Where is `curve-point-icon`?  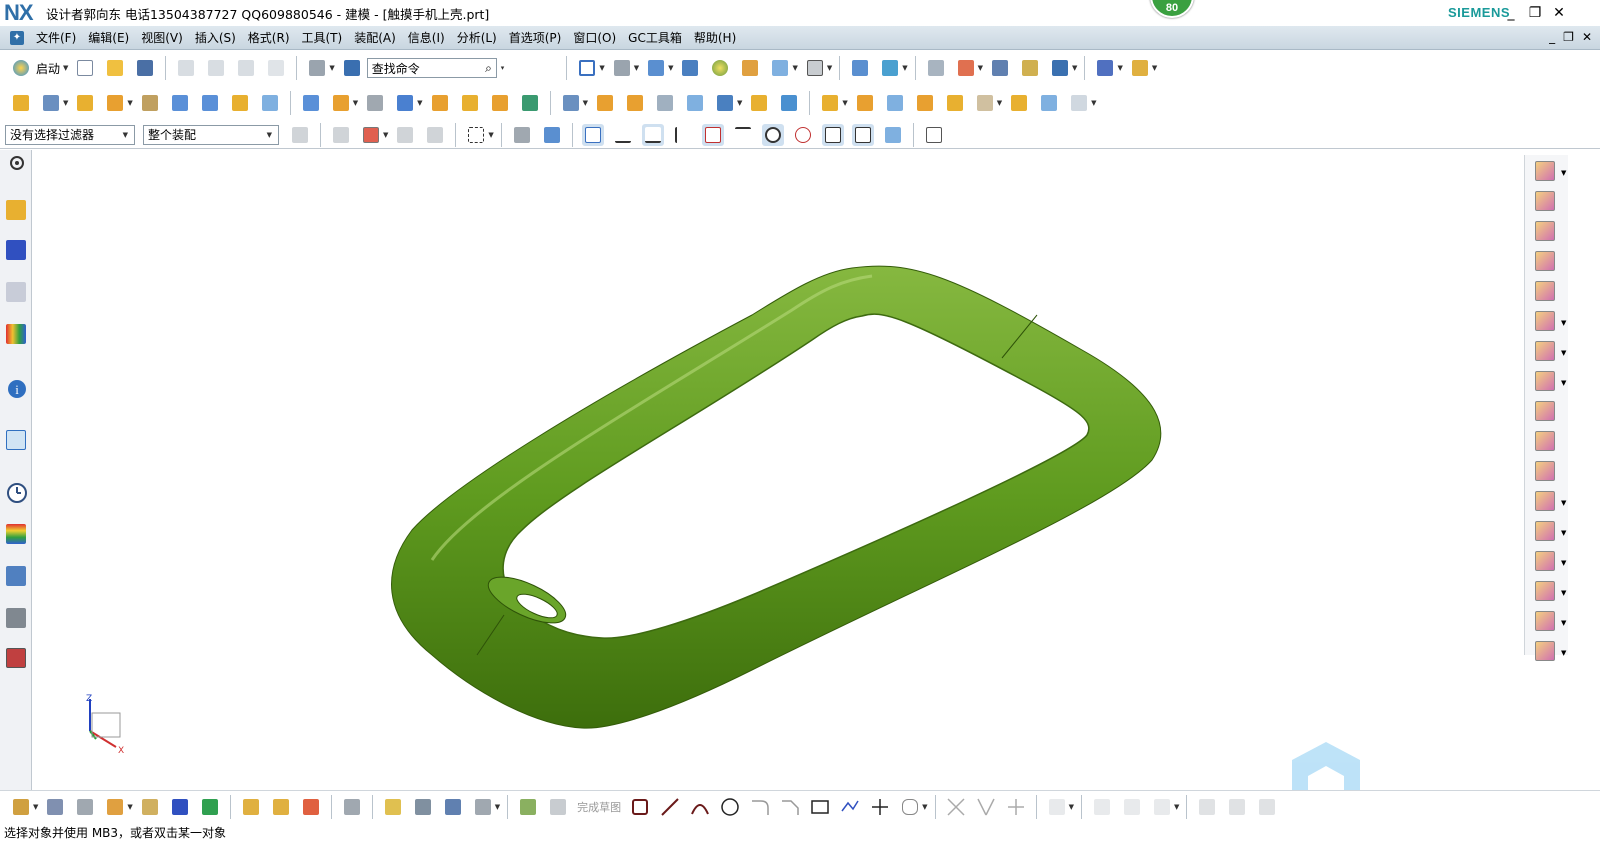
curve-point-icon is located at coordinates (683, 135).